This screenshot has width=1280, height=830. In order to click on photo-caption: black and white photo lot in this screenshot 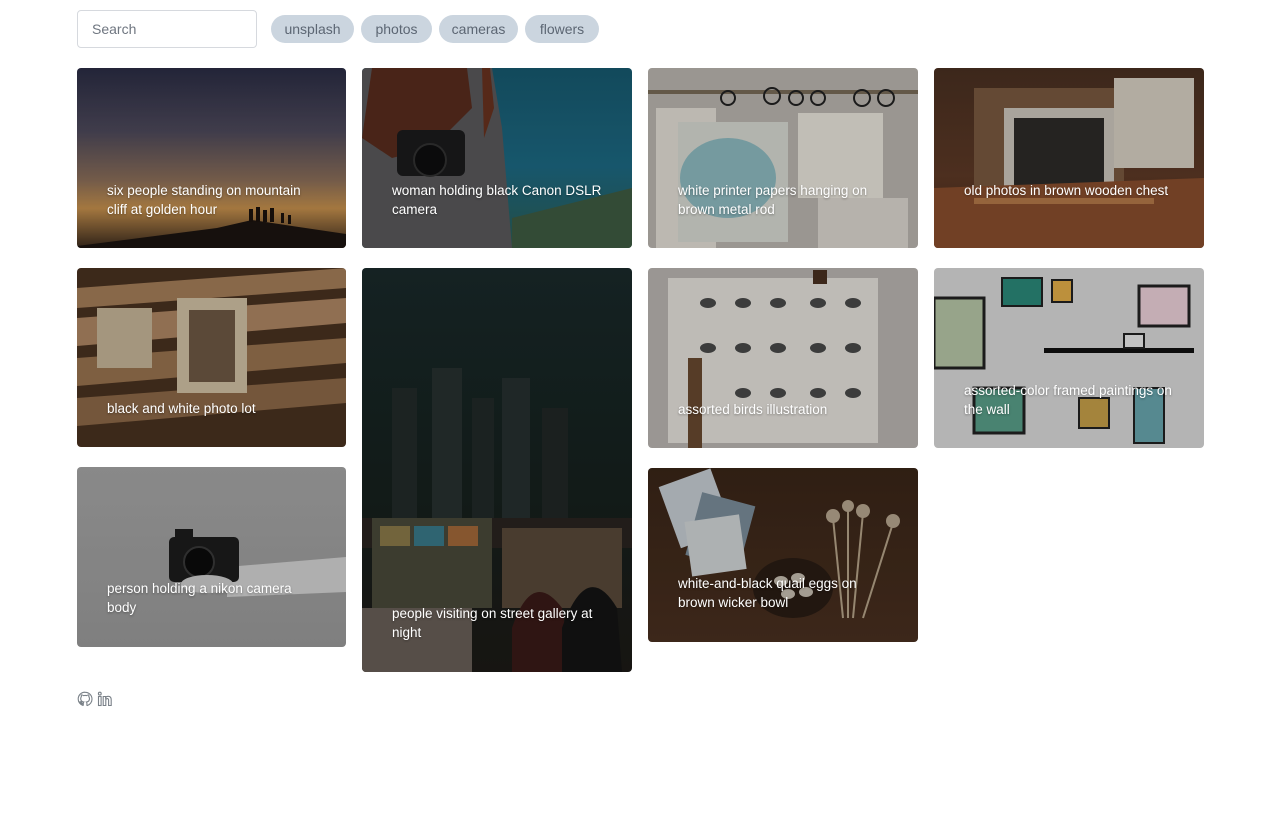, I will do `click(181, 408)`.